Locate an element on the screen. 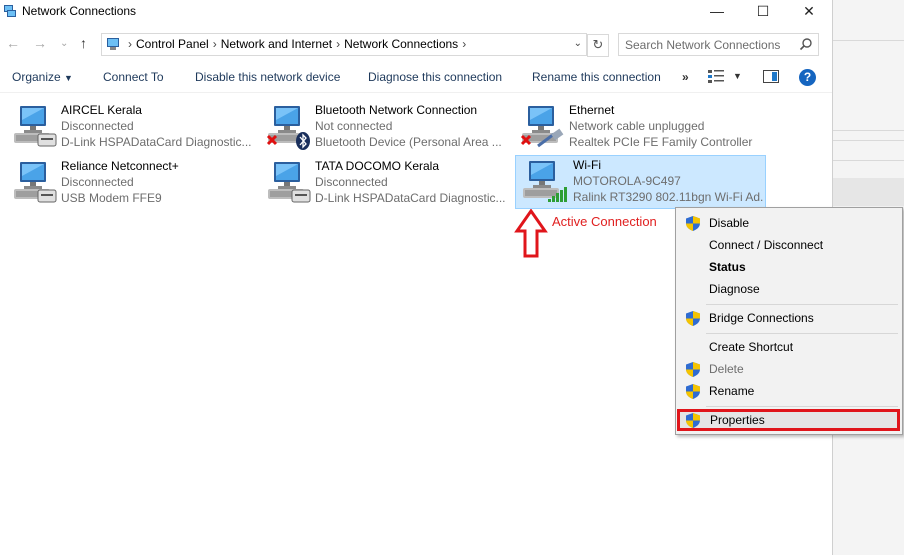  breadcrumb-network-and-internet: Network and Internet is located at coordinates (276, 44).